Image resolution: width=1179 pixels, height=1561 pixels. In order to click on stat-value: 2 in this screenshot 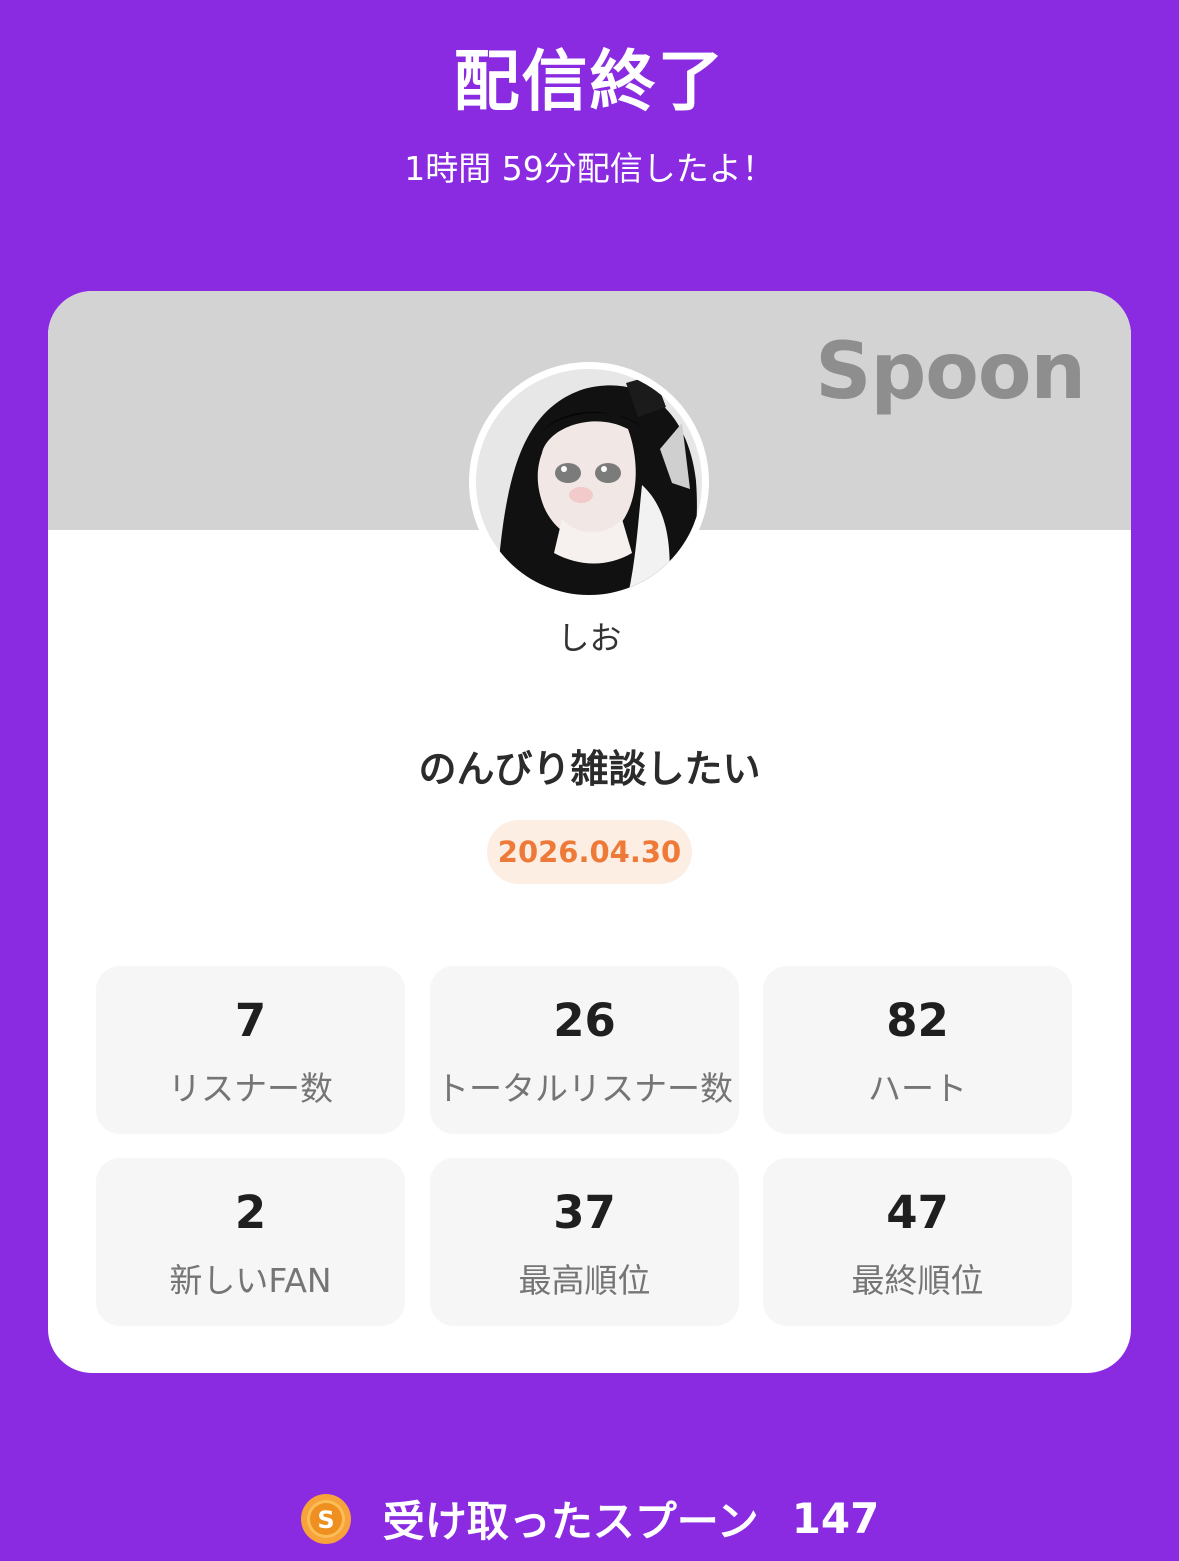, I will do `click(250, 1212)`.